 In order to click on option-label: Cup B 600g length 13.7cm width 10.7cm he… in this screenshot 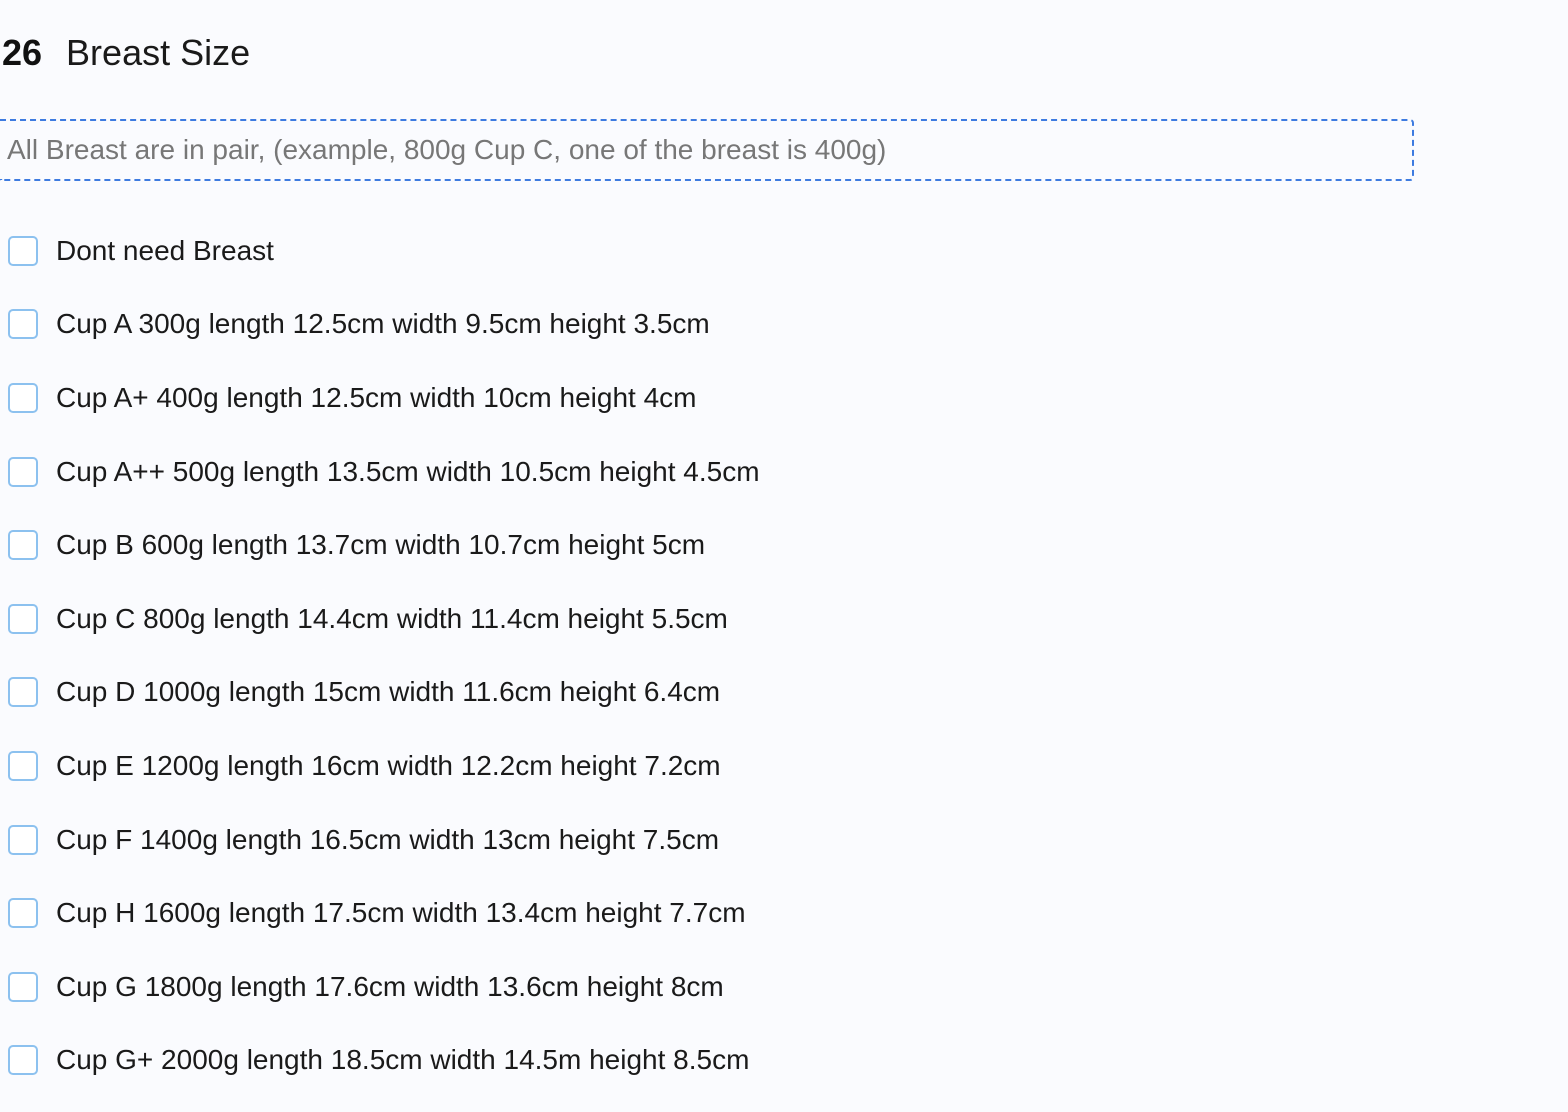, I will do `click(381, 545)`.